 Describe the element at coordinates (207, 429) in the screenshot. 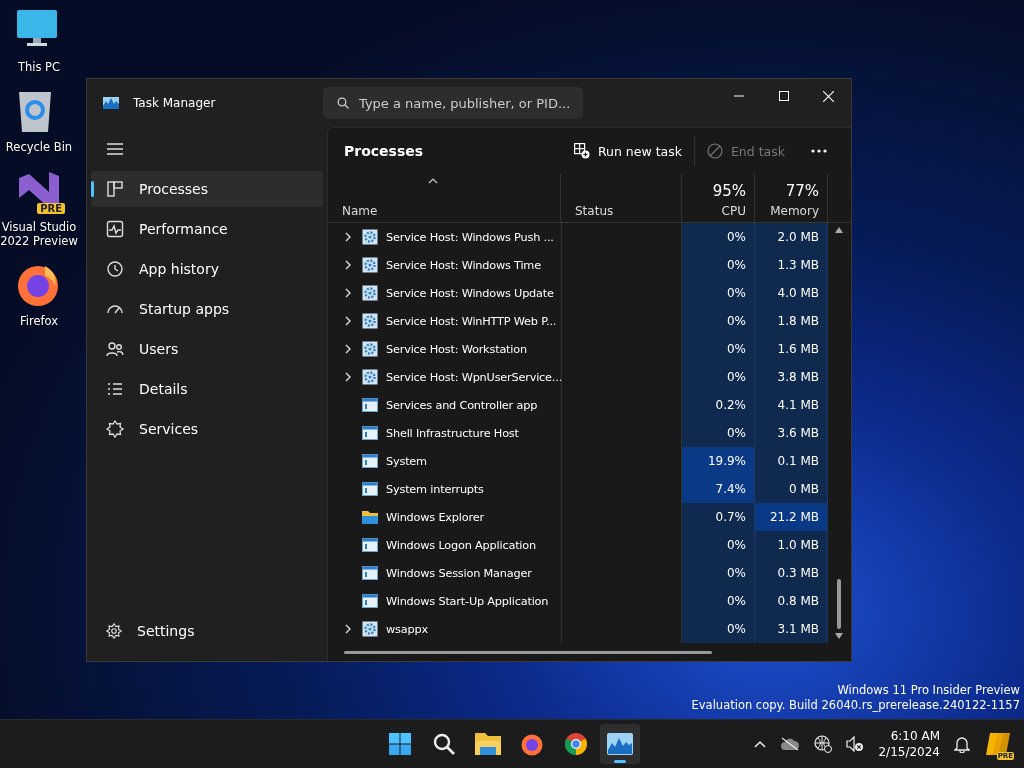

I see `nav-item: Services` at that location.